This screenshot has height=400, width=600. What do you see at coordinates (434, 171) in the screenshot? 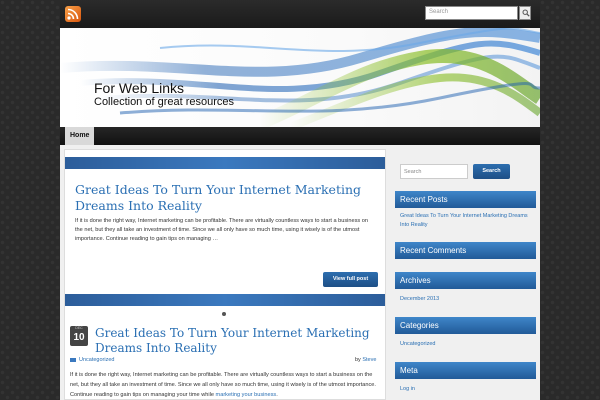
I see `sidebar-search-input: Search` at bounding box center [434, 171].